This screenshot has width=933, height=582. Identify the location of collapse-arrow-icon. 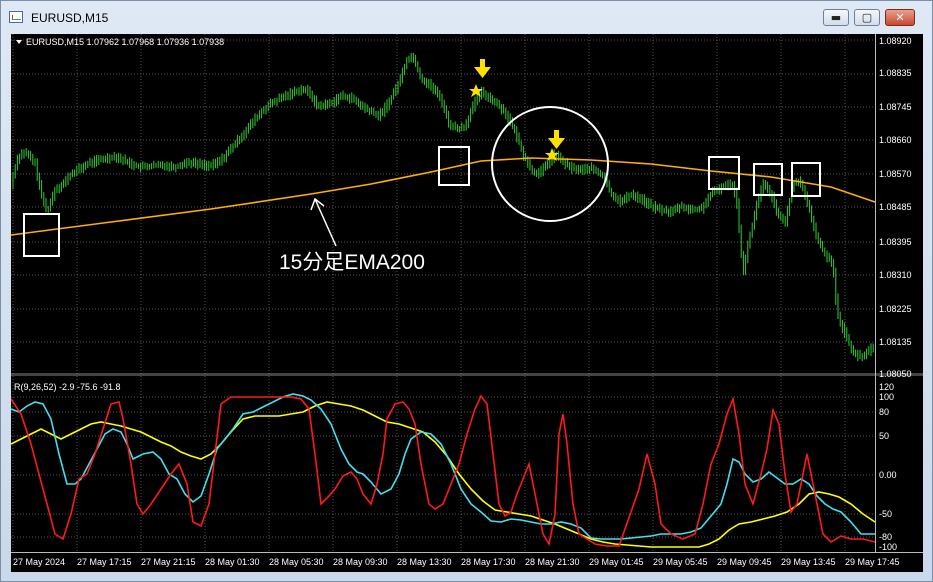
(19, 42).